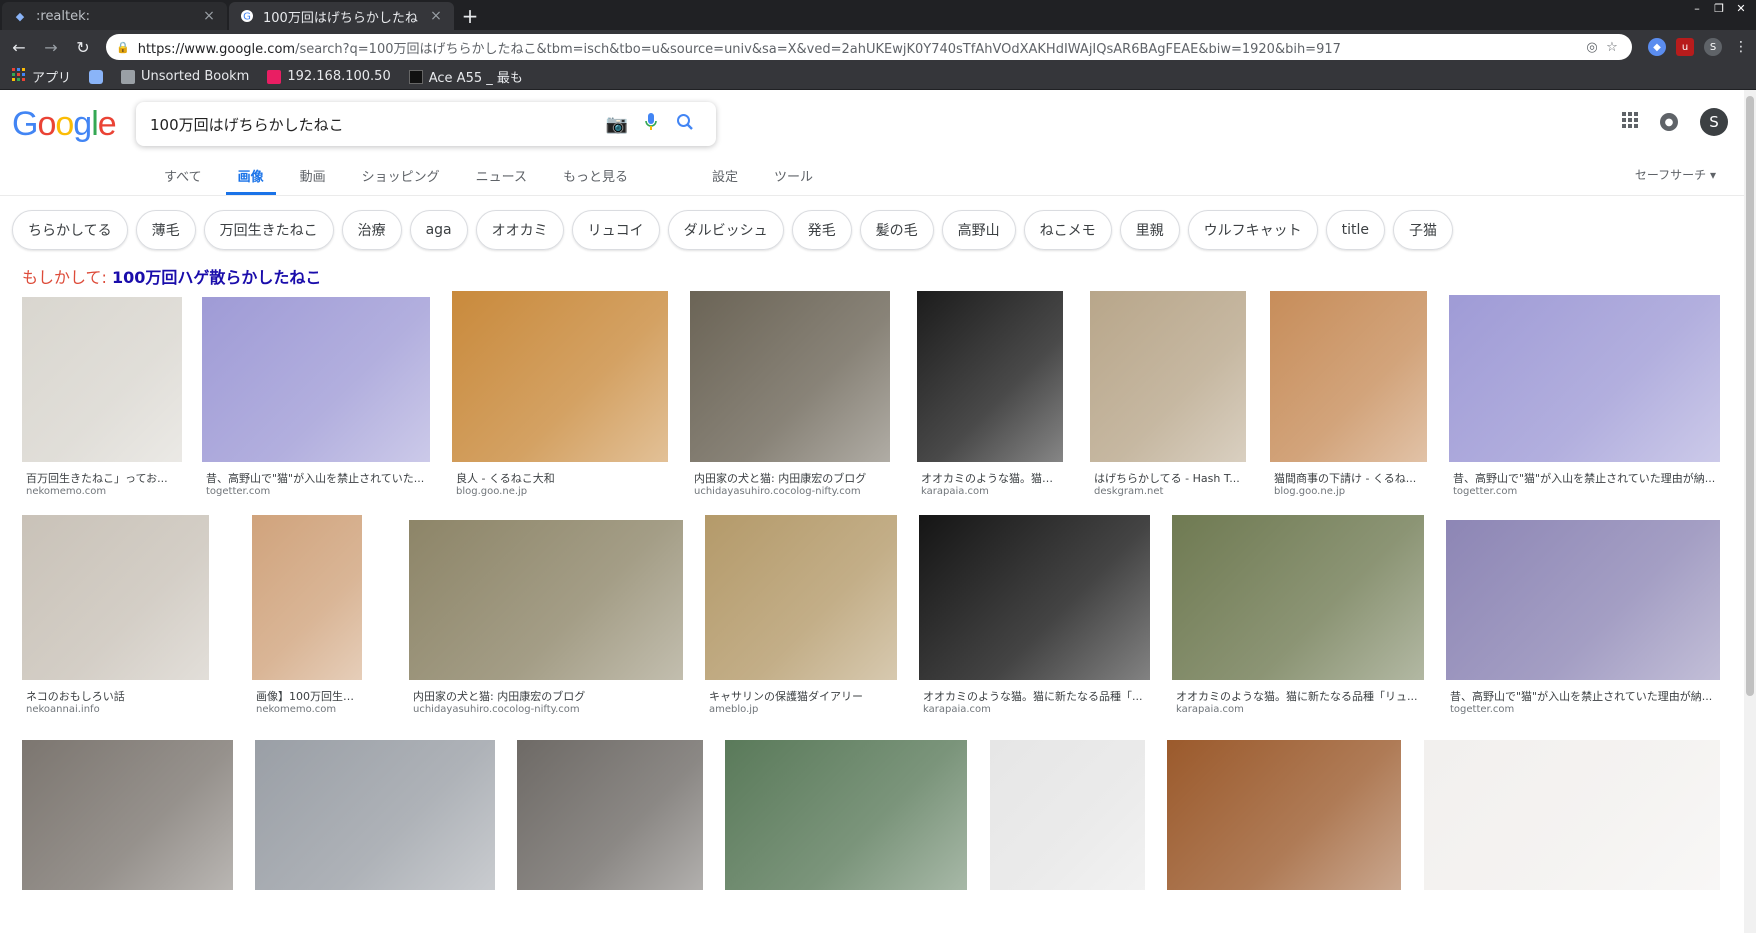 The height and width of the screenshot is (933, 1756). I want to click on tab-close-icon: ×, so click(436, 16).